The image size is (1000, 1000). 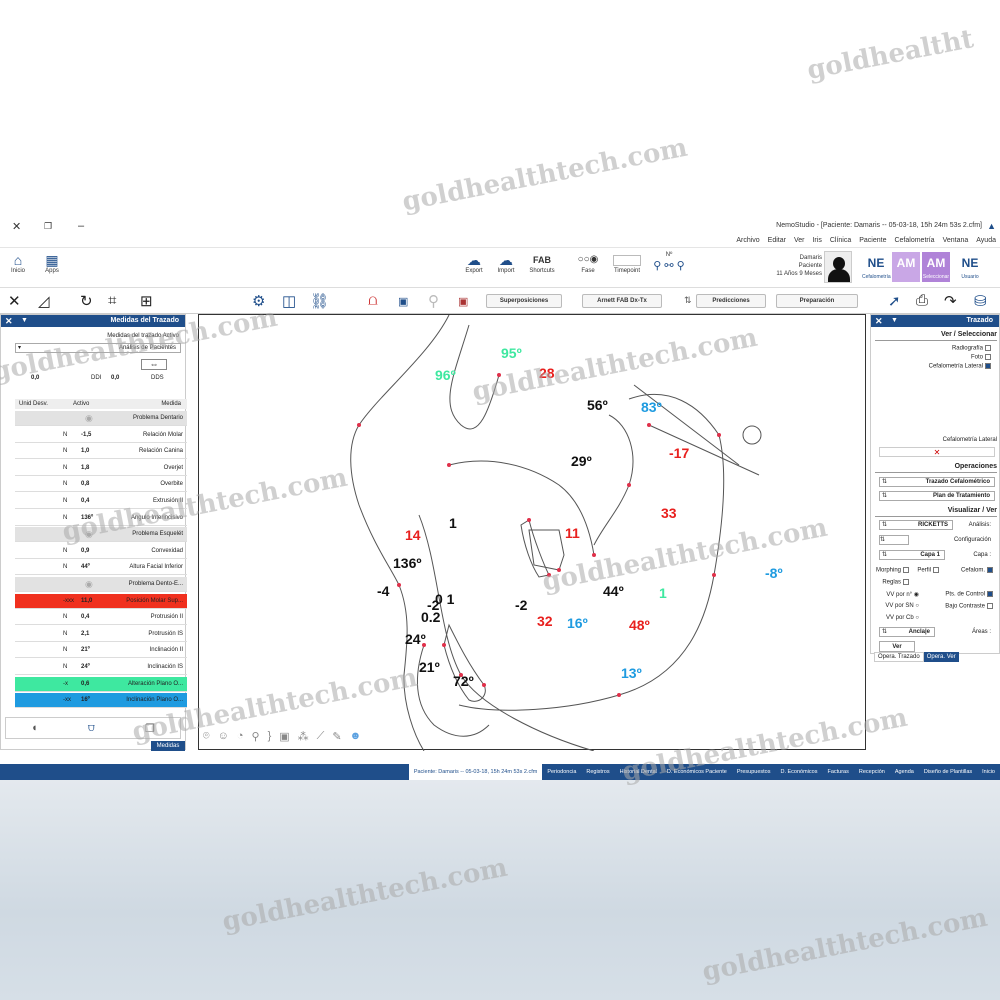 I want to click on tile-ne-usuario: NE Usuario, so click(x=970, y=267).